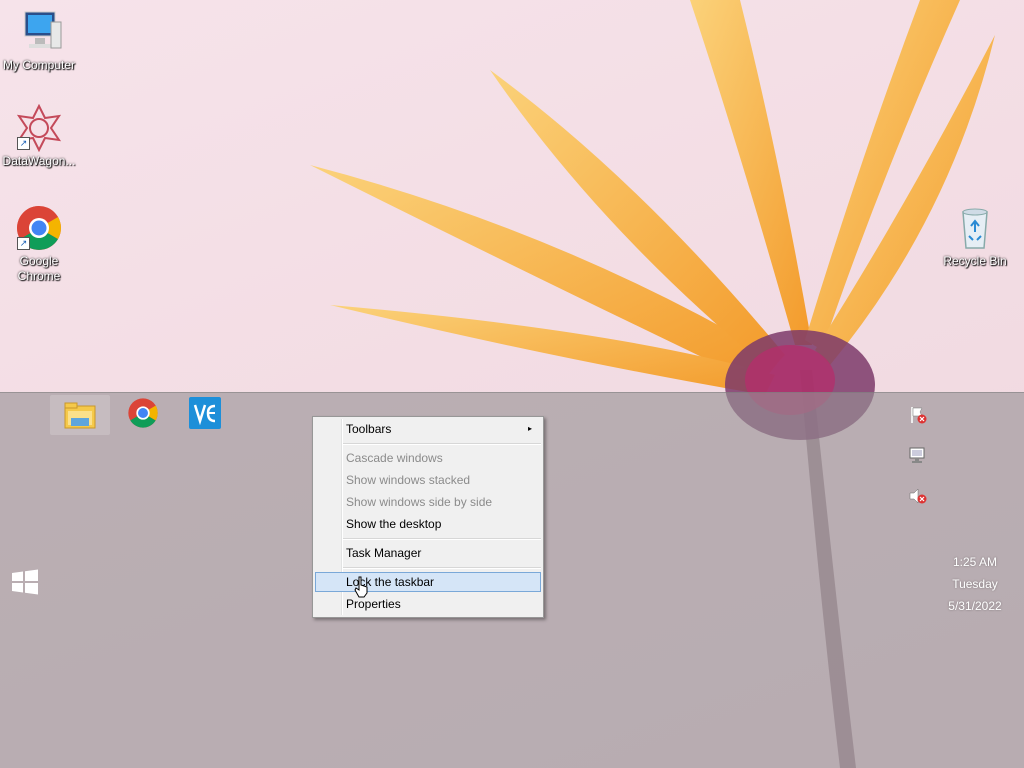 This screenshot has width=1024, height=768. Describe the element at coordinates (975, 228) in the screenshot. I see `recycle-bin-icon` at that location.